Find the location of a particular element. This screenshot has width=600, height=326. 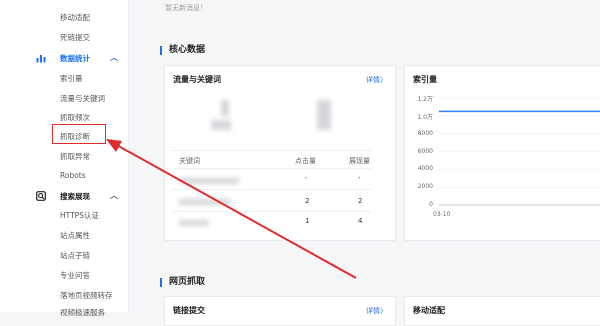

cell-clicks: 1 is located at coordinates (307, 221).